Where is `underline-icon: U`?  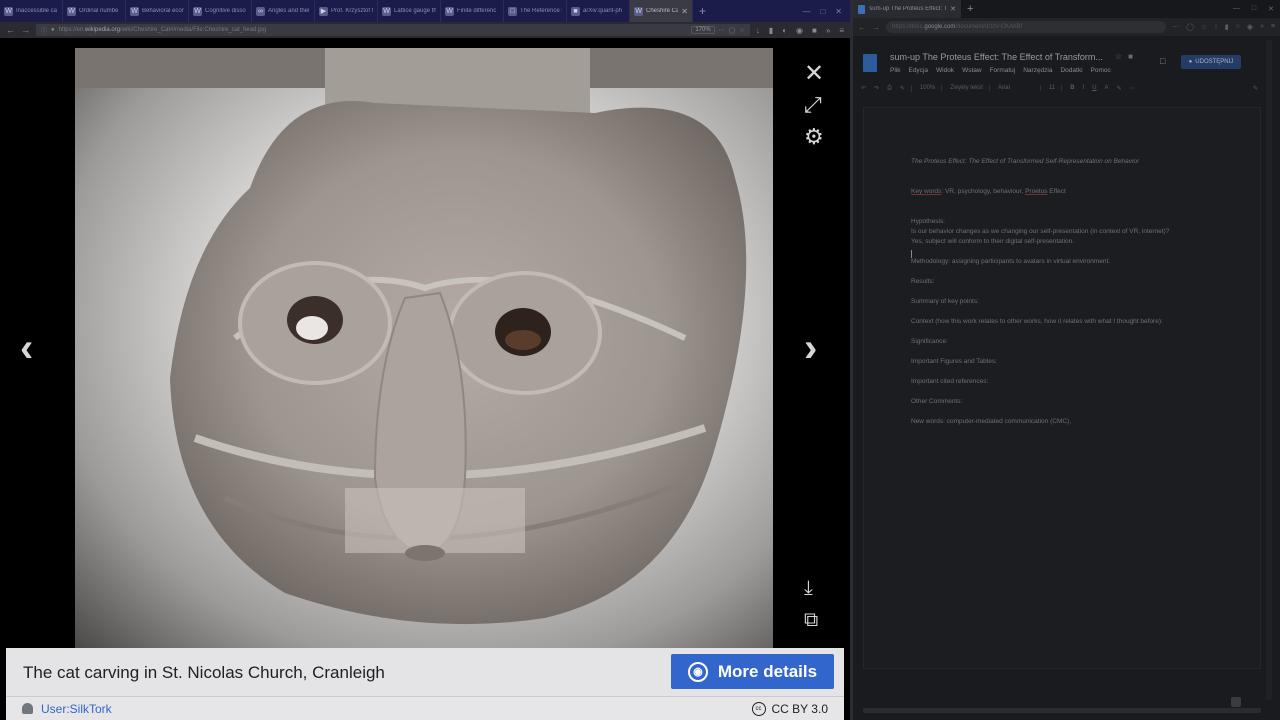
underline-icon: U is located at coordinates (1094, 88).